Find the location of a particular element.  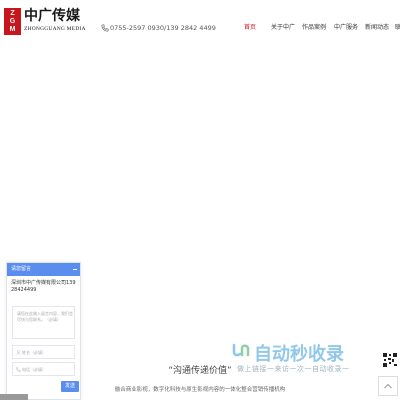

watermark-logo-icon is located at coordinates (241, 350).